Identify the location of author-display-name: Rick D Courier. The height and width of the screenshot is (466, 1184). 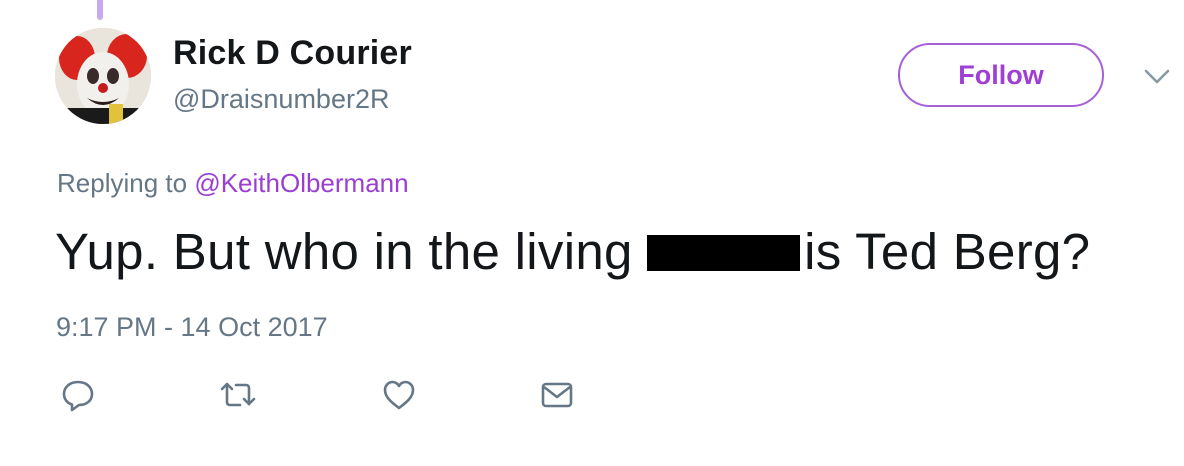
(292, 53).